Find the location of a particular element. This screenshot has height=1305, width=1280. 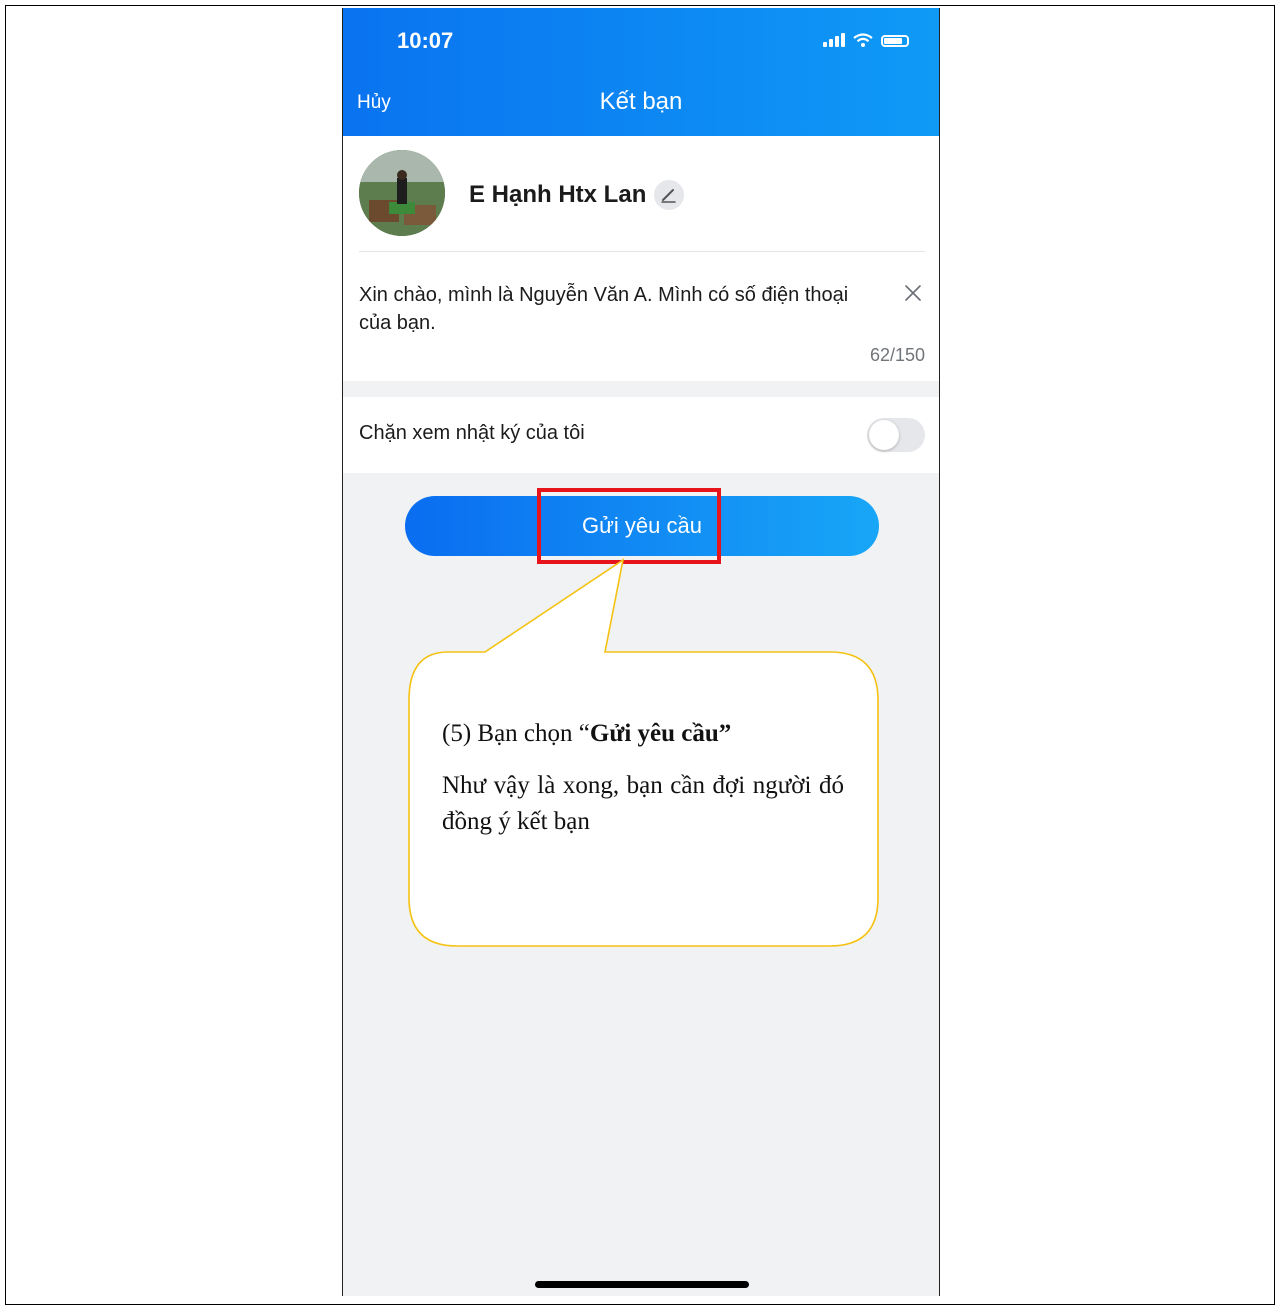

block-diary-row: Chặn xem nhật ký của tôi is located at coordinates (641, 435).